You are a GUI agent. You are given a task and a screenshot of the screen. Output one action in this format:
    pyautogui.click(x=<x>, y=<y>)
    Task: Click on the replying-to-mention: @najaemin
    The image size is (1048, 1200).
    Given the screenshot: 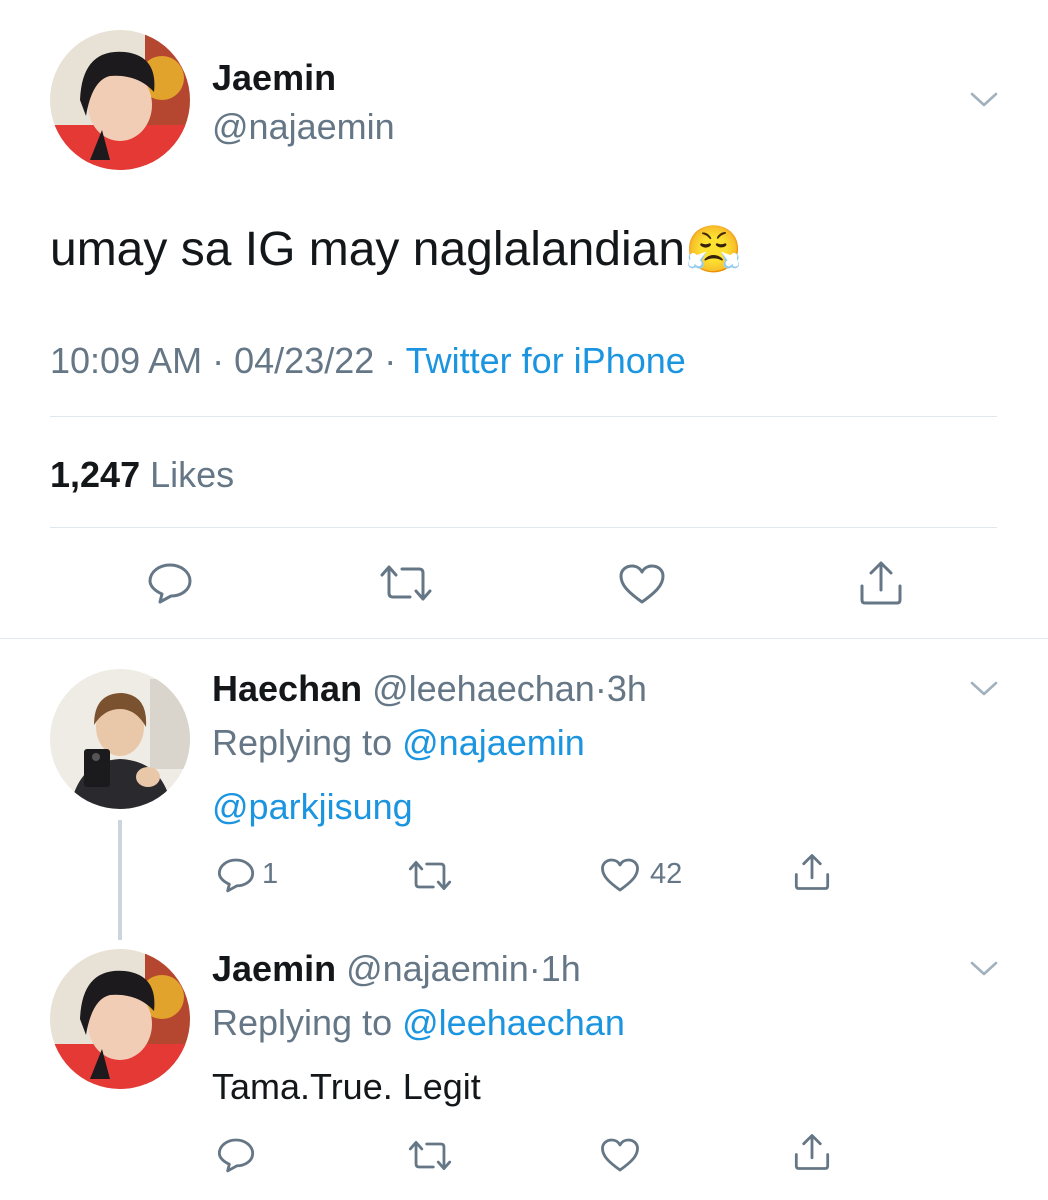 What is the action you would take?
    pyautogui.click(x=493, y=742)
    